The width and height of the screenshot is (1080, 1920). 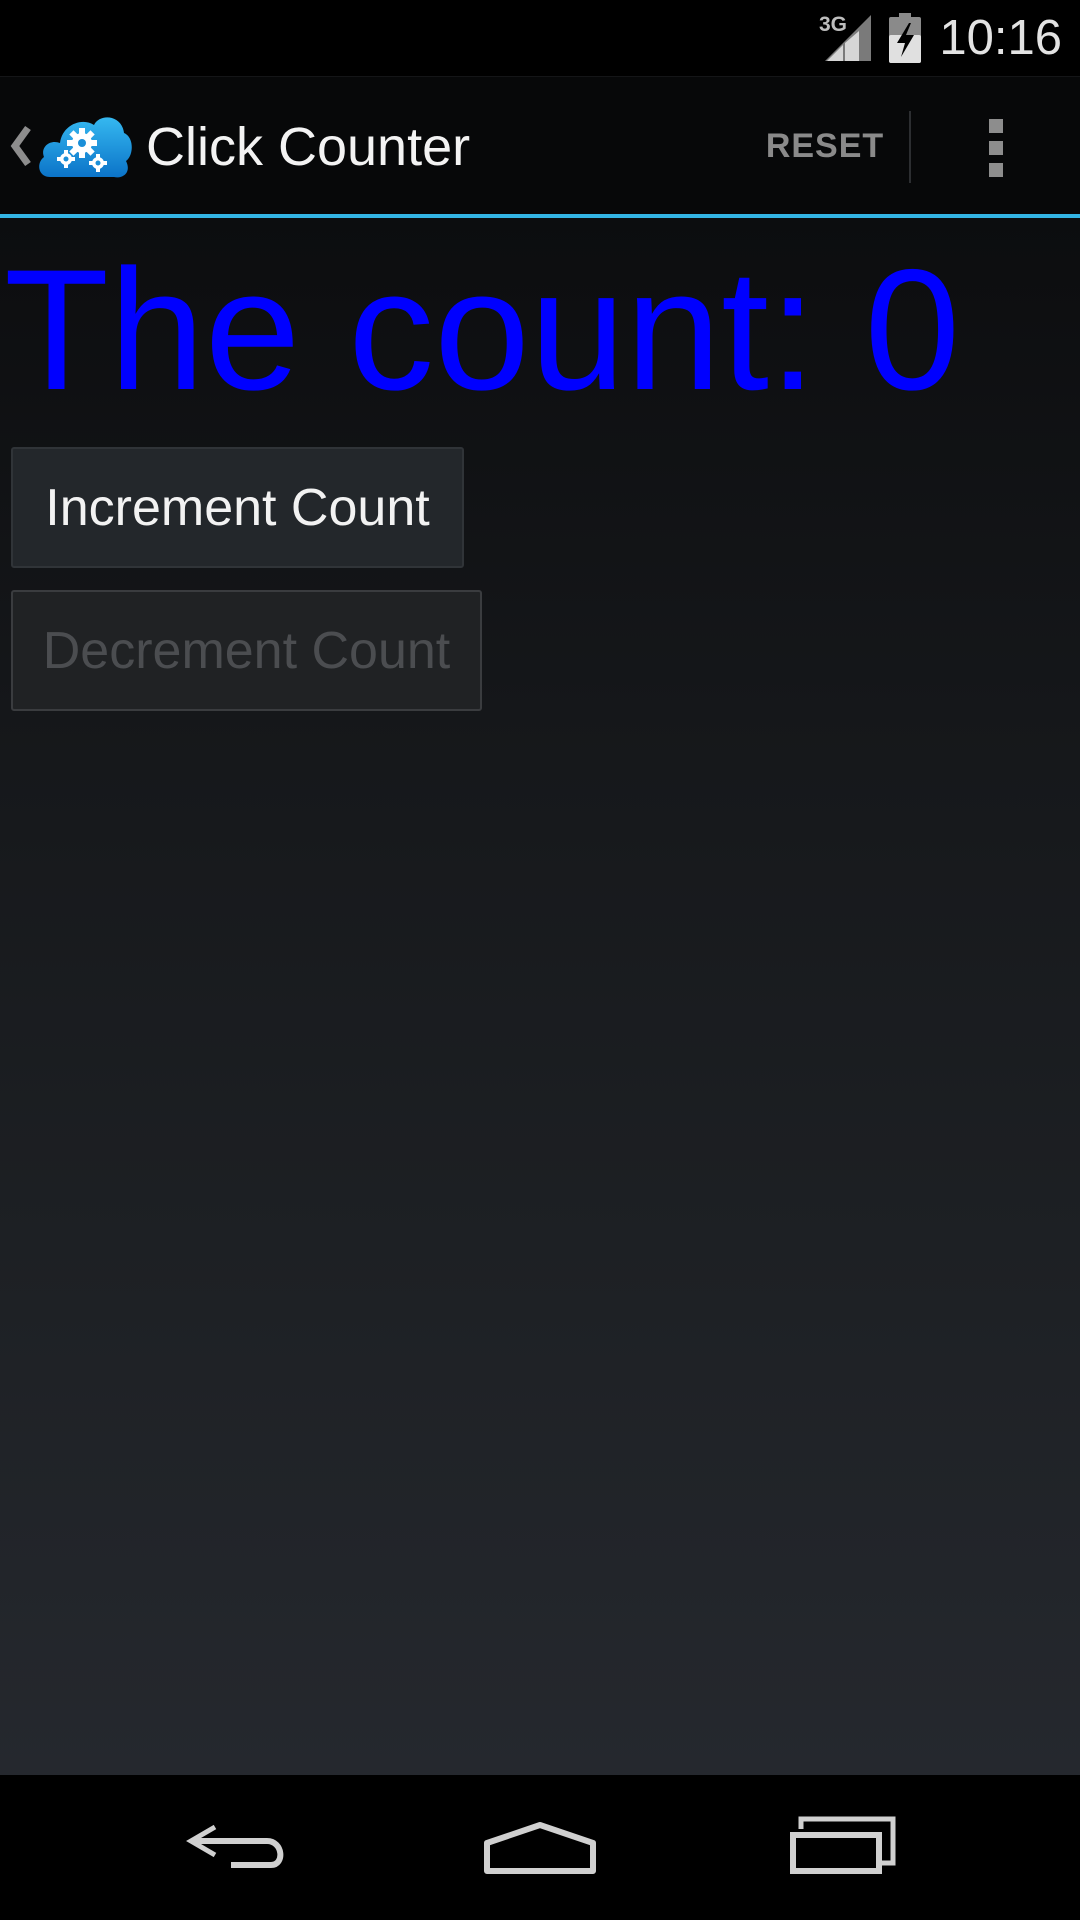 What do you see at coordinates (240, 1848) in the screenshot?
I see `back-icon` at bounding box center [240, 1848].